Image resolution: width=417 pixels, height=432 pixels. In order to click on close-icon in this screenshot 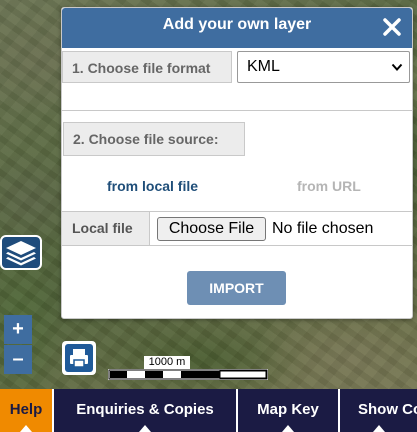, I will do `click(392, 27)`.